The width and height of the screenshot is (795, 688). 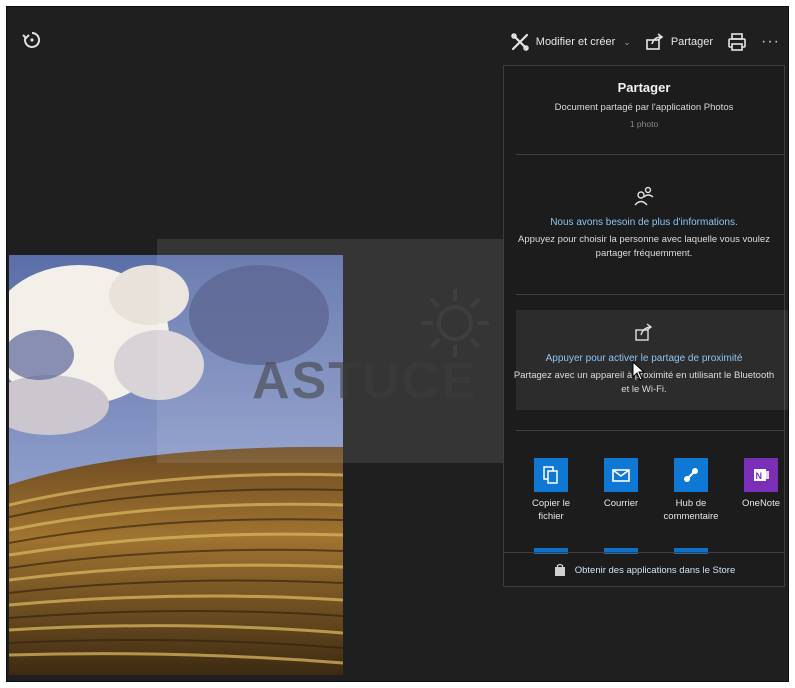 What do you see at coordinates (621, 475) in the screenshot?
I see `mail-icon` at bounding box center [621, 475].